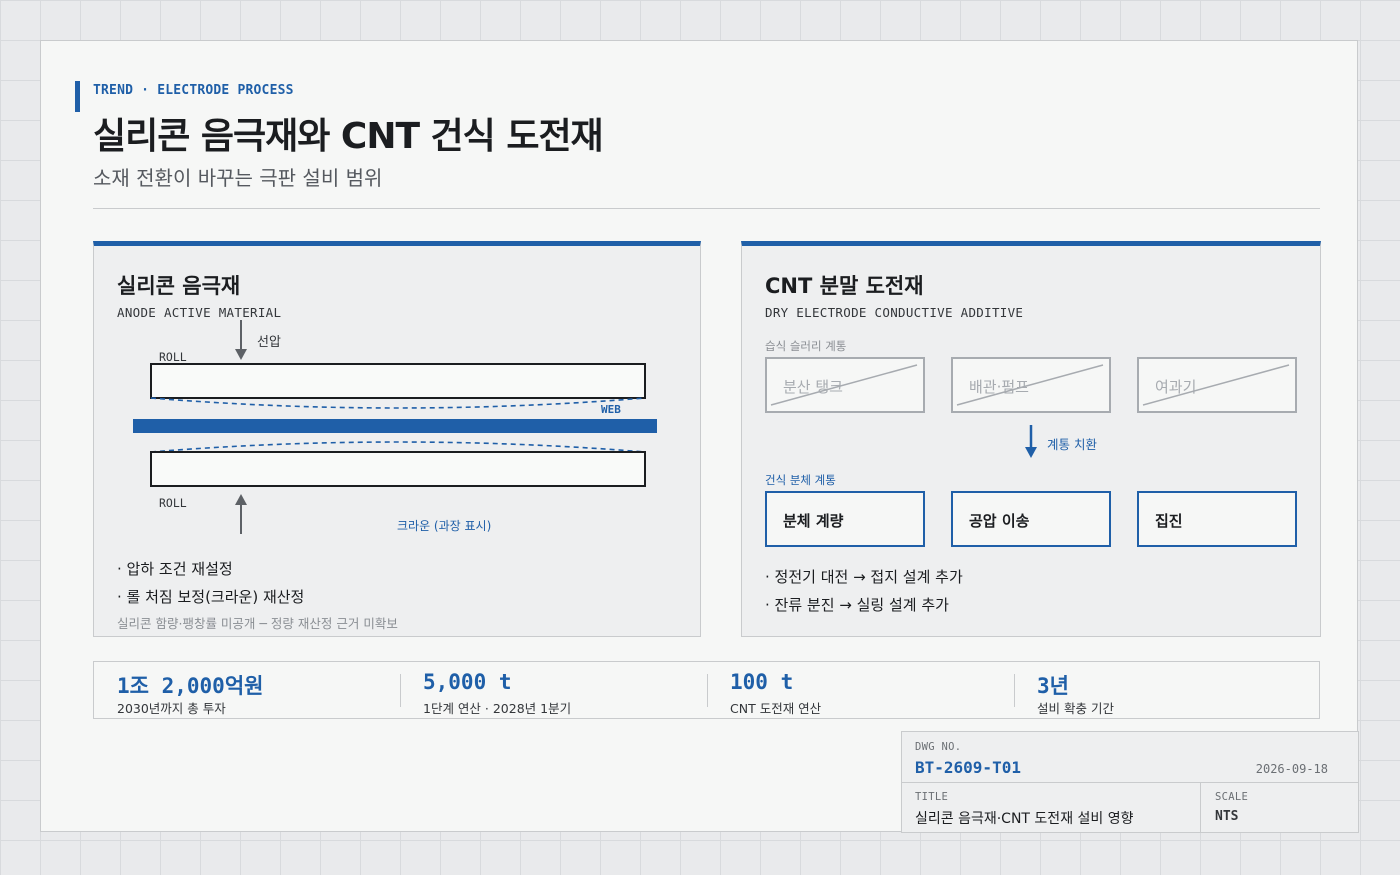  What do you see at coordinates (1024, 819) in the screenshot?
I see `drawing-title: 실리콘 음극재·CNT 도전재 설비 영향` at bounding box center [1024, 819].